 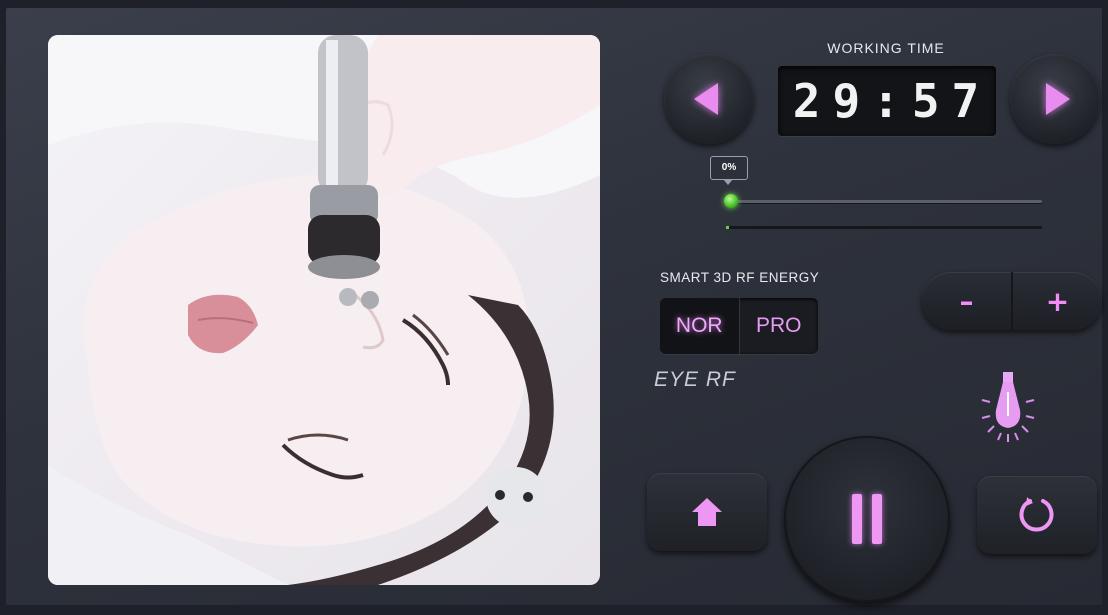 I want to click on adjust-stepper: – +, so click(x=1012, y=301).